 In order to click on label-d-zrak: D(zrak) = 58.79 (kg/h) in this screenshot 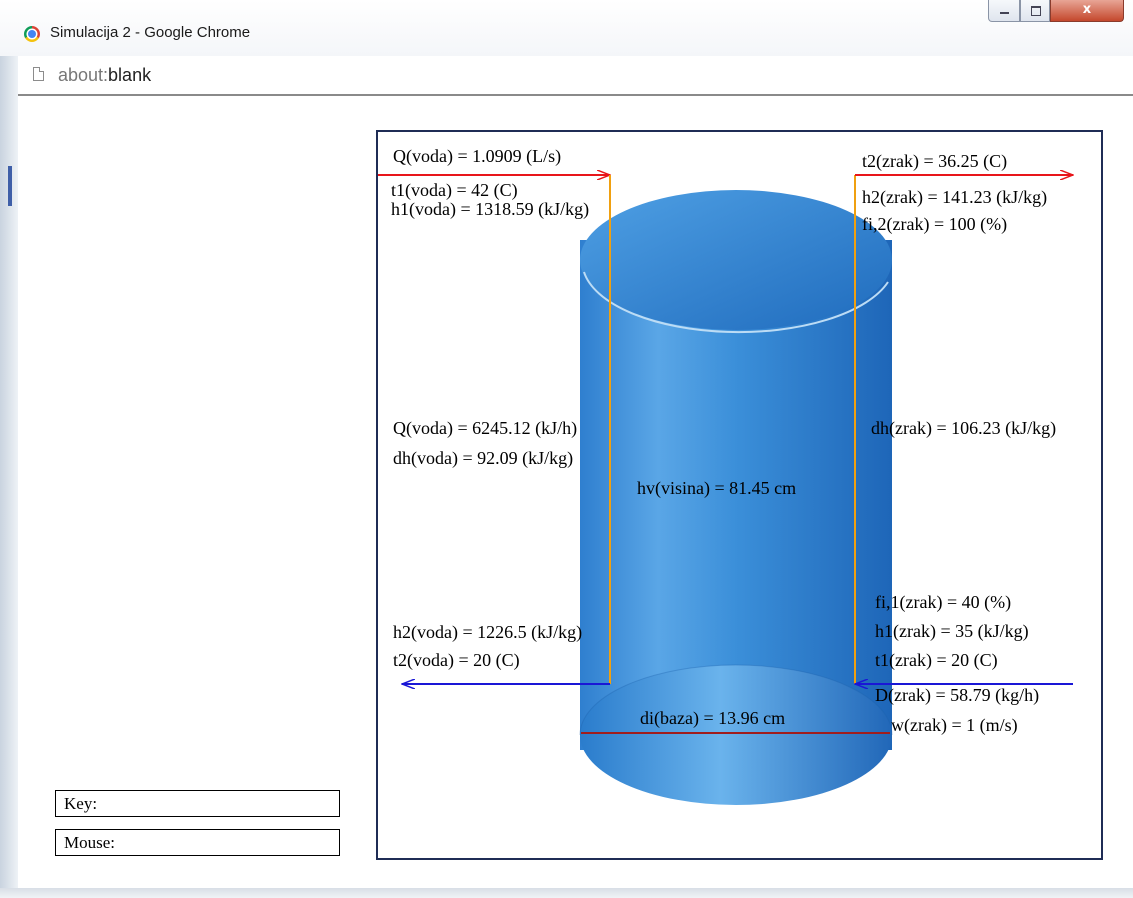, I will do `click(957, 695)`.